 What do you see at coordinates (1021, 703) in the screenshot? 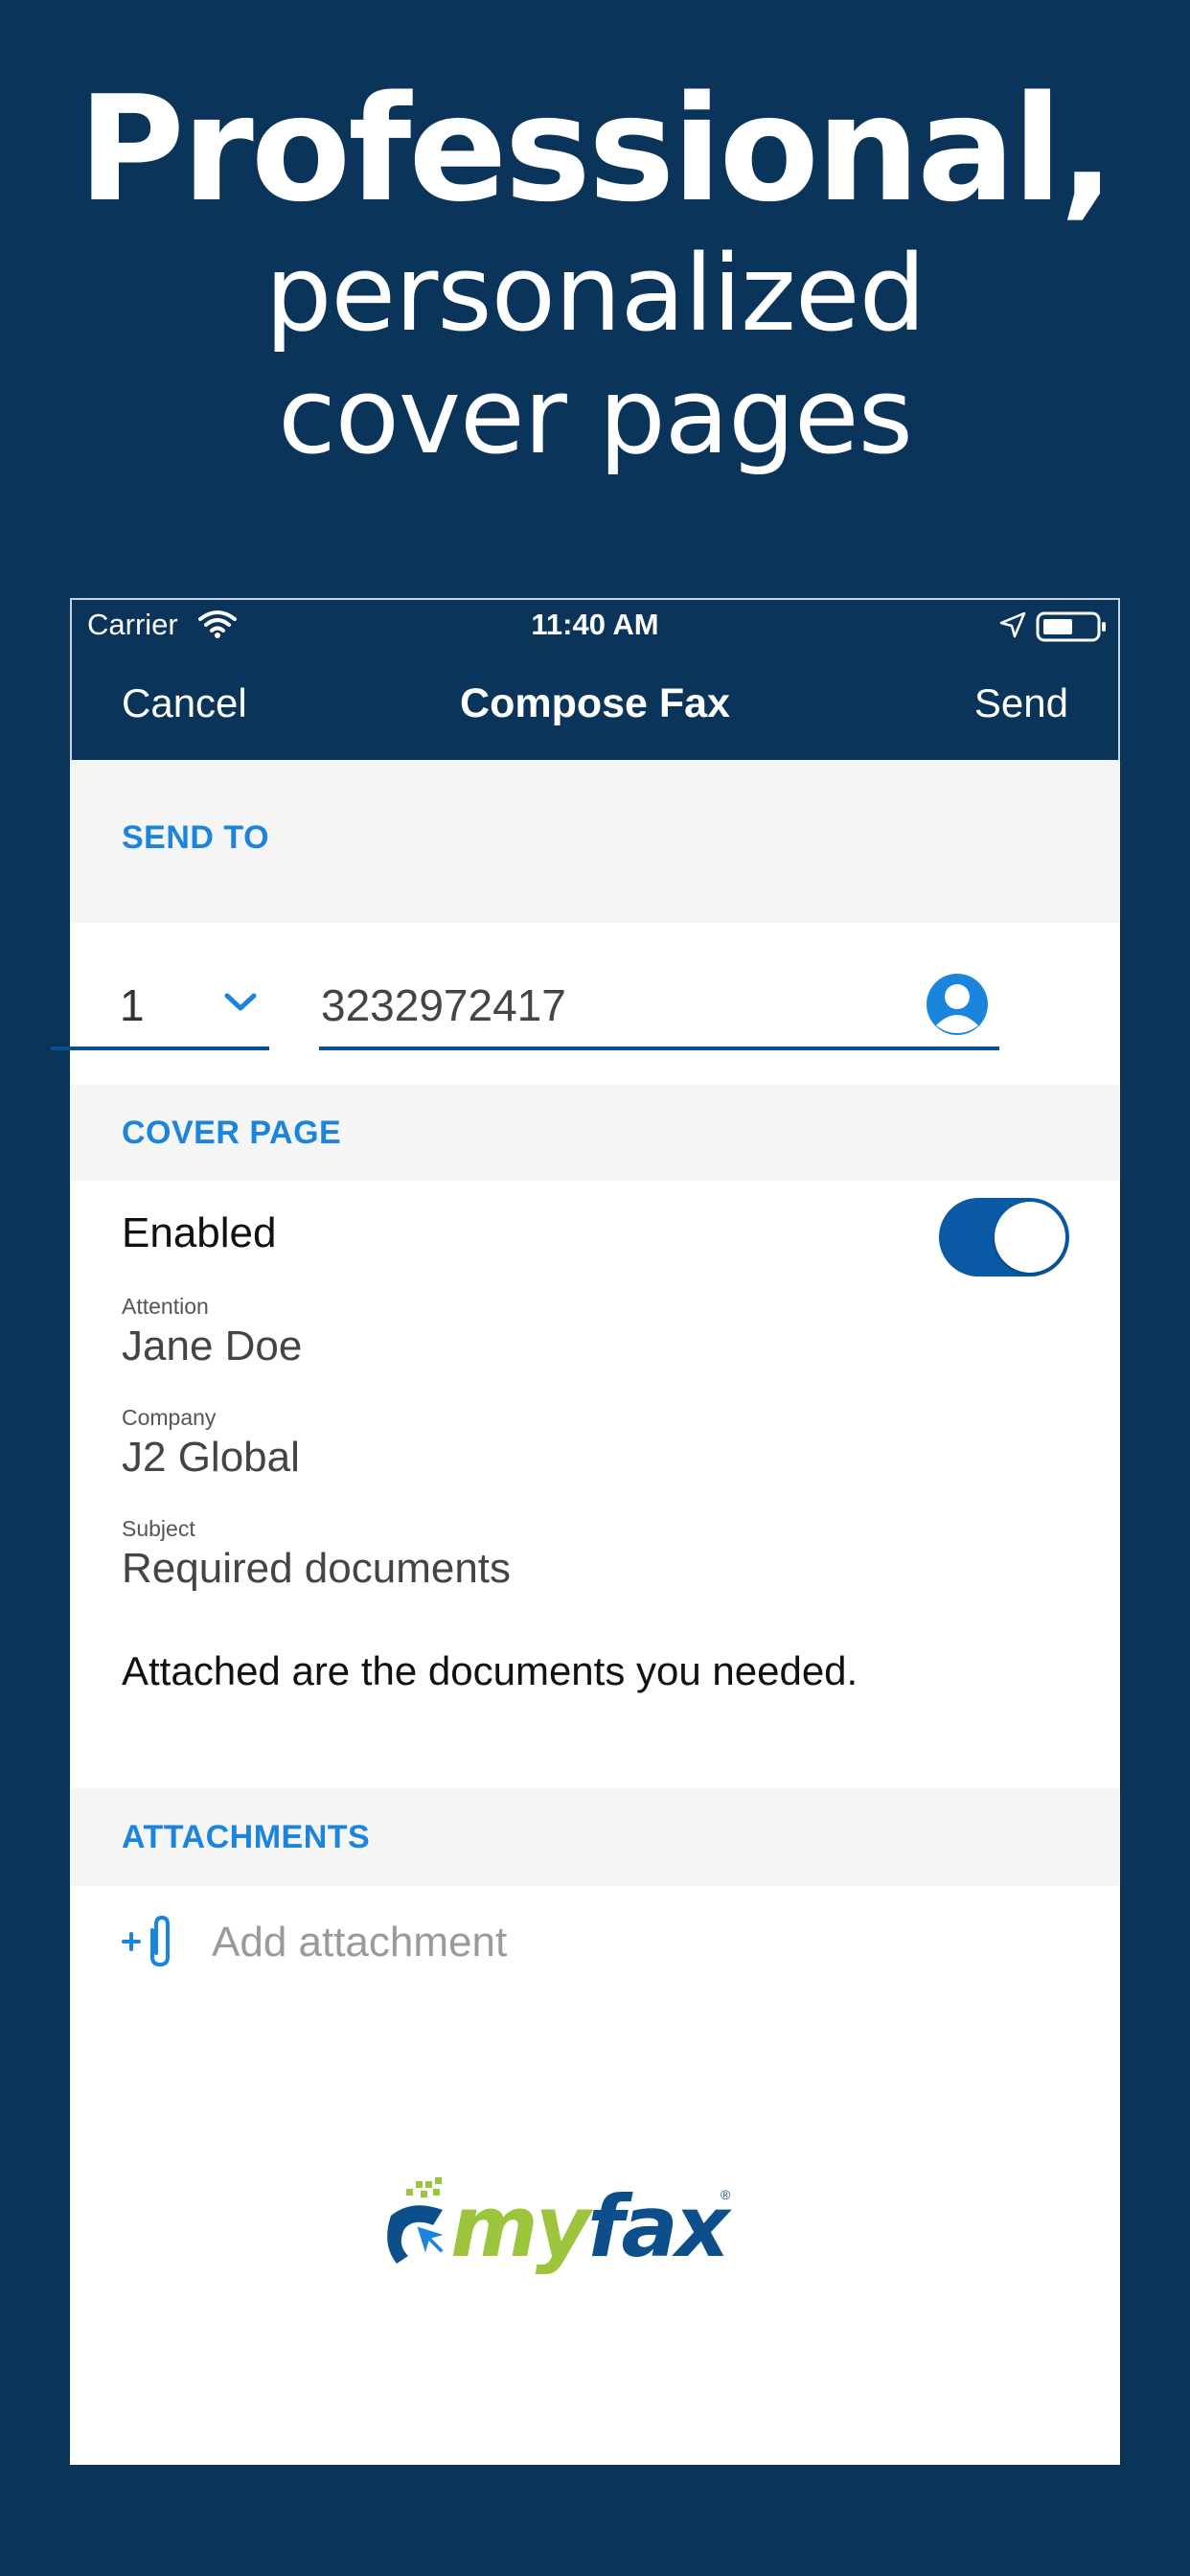
I see `send-button: Send` at bounding box center [1021, 703].